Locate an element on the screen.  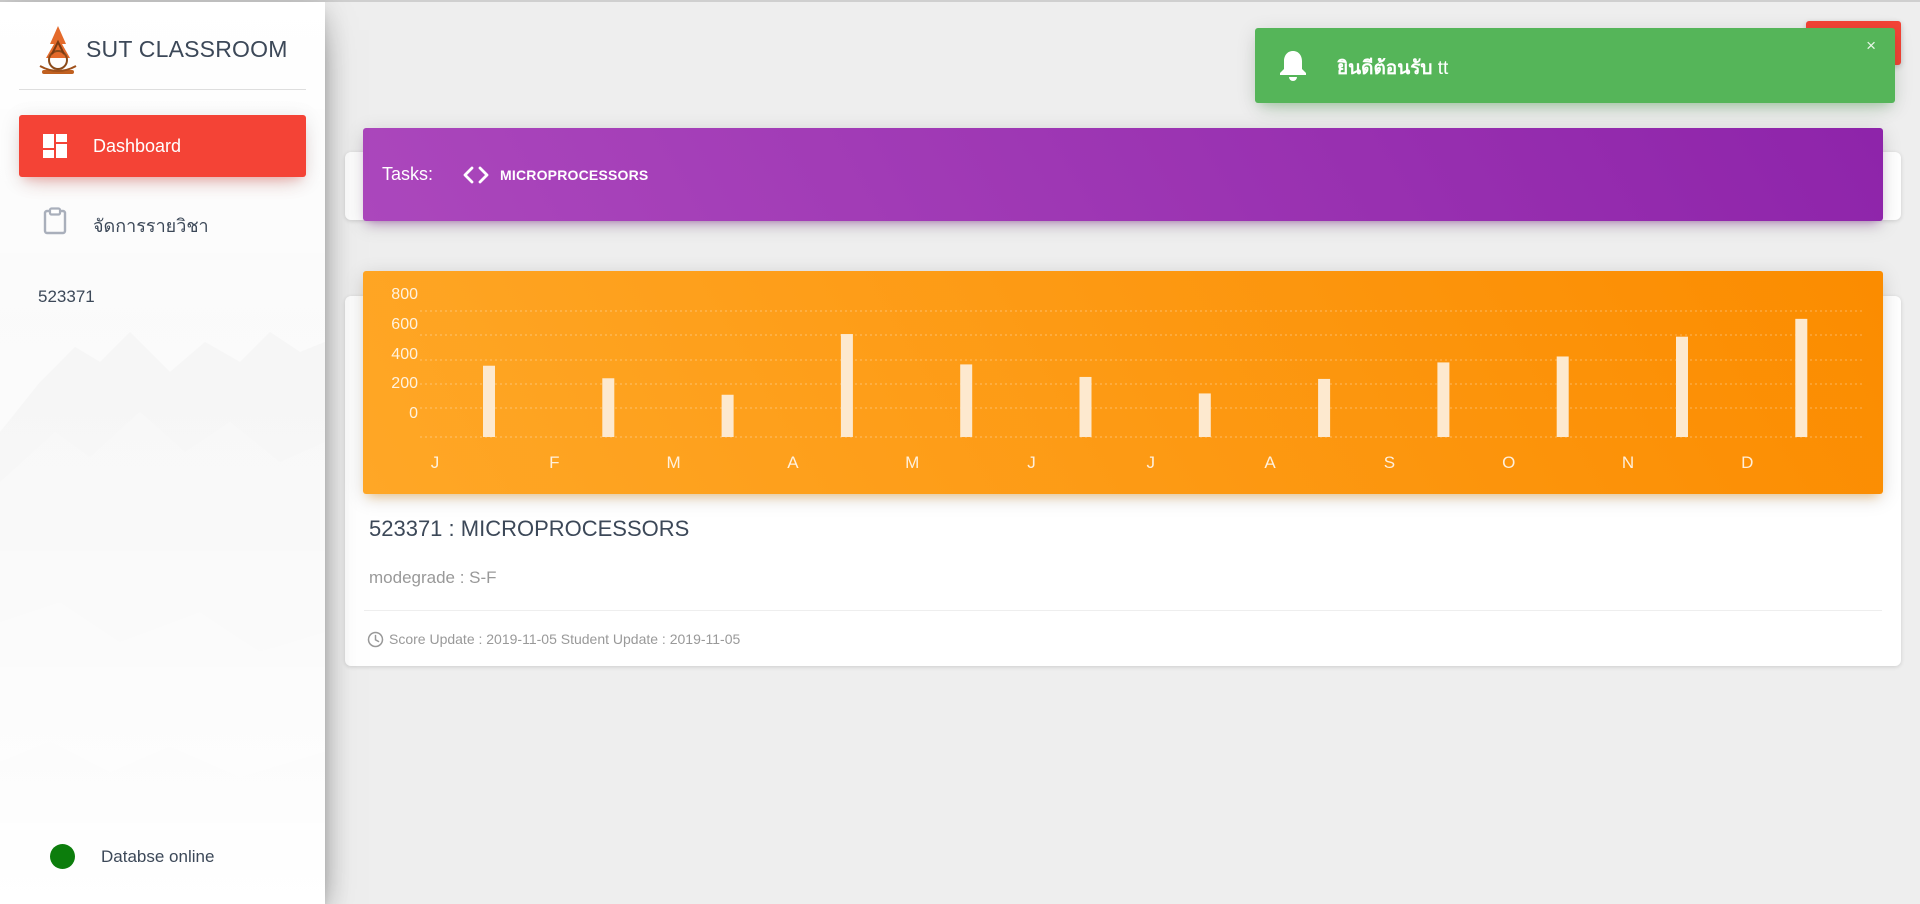
y-tick-label: 600 is located at coordinates (404, 324).